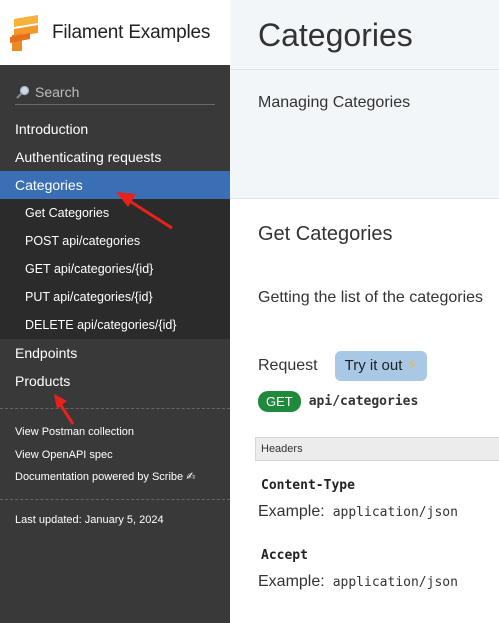 This screenshot has width=499, height=623. Describe the element at coordinates (288, 365) in the screenshot. I see `request-label: Request` at that location.